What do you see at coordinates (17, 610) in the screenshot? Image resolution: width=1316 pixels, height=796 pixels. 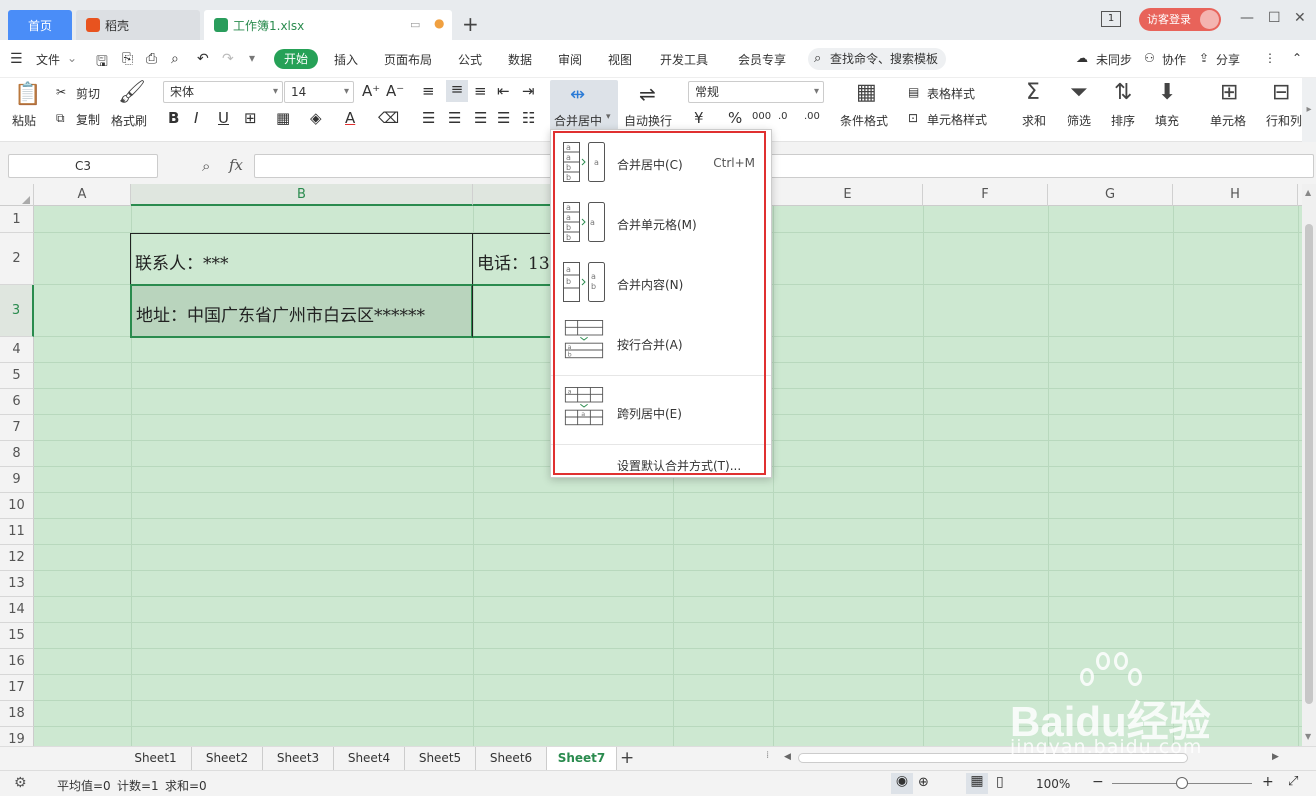 I see `row-header: 14` at bounding box center [17, 610].